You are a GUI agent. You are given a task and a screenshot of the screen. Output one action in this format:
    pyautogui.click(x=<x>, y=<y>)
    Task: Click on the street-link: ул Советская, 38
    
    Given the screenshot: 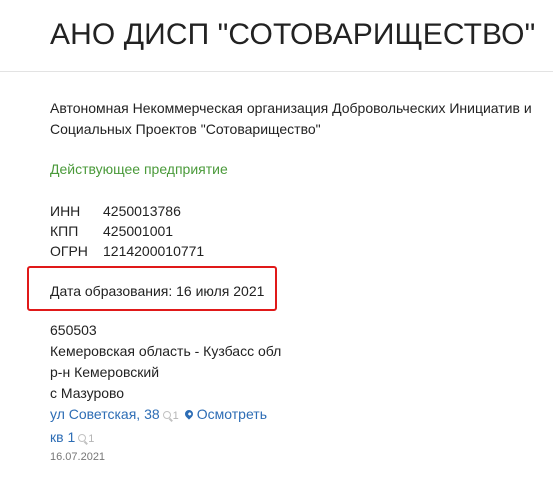 What is the action you would take?
    pyautogui.click(x=105, y=414)
    